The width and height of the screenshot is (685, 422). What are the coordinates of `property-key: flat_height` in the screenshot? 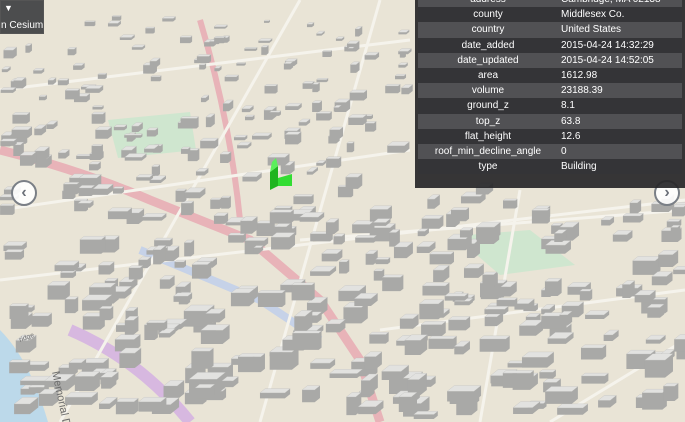 It's located at (488, 136).